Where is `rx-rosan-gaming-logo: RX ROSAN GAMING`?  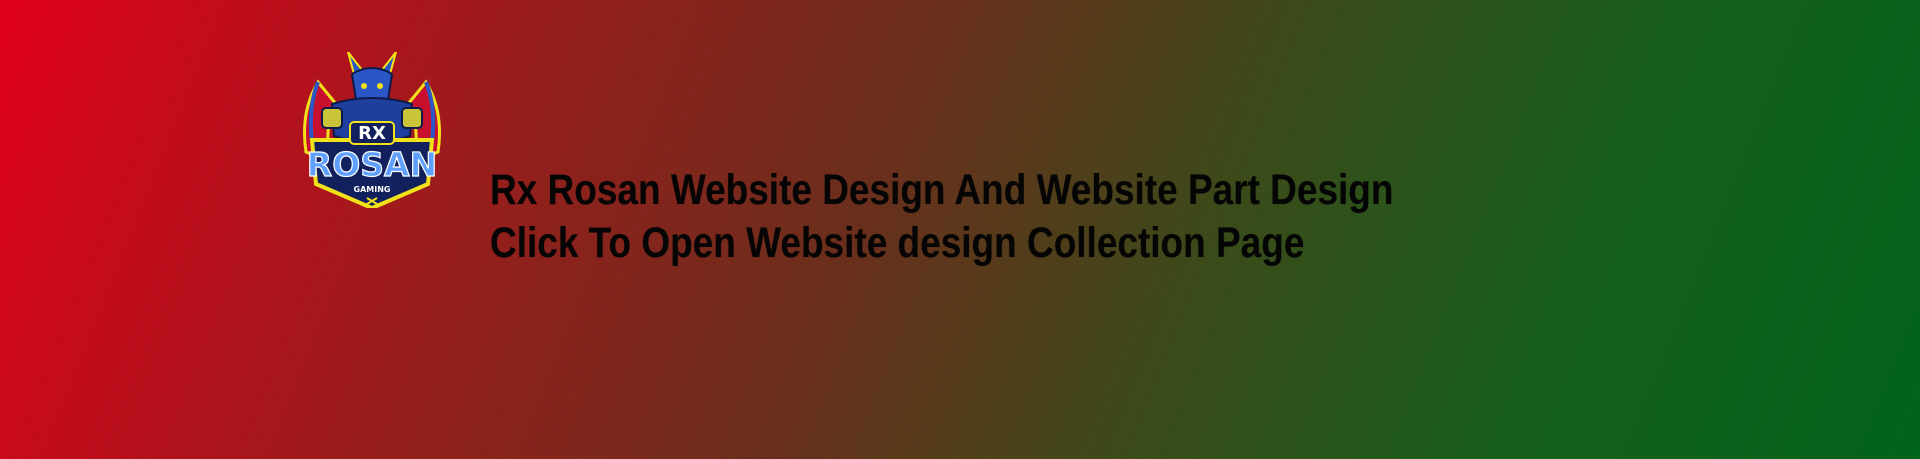 rx-rosan-gaming-logo: RX ROSAN GAMING is located at coordinates (372, 130).